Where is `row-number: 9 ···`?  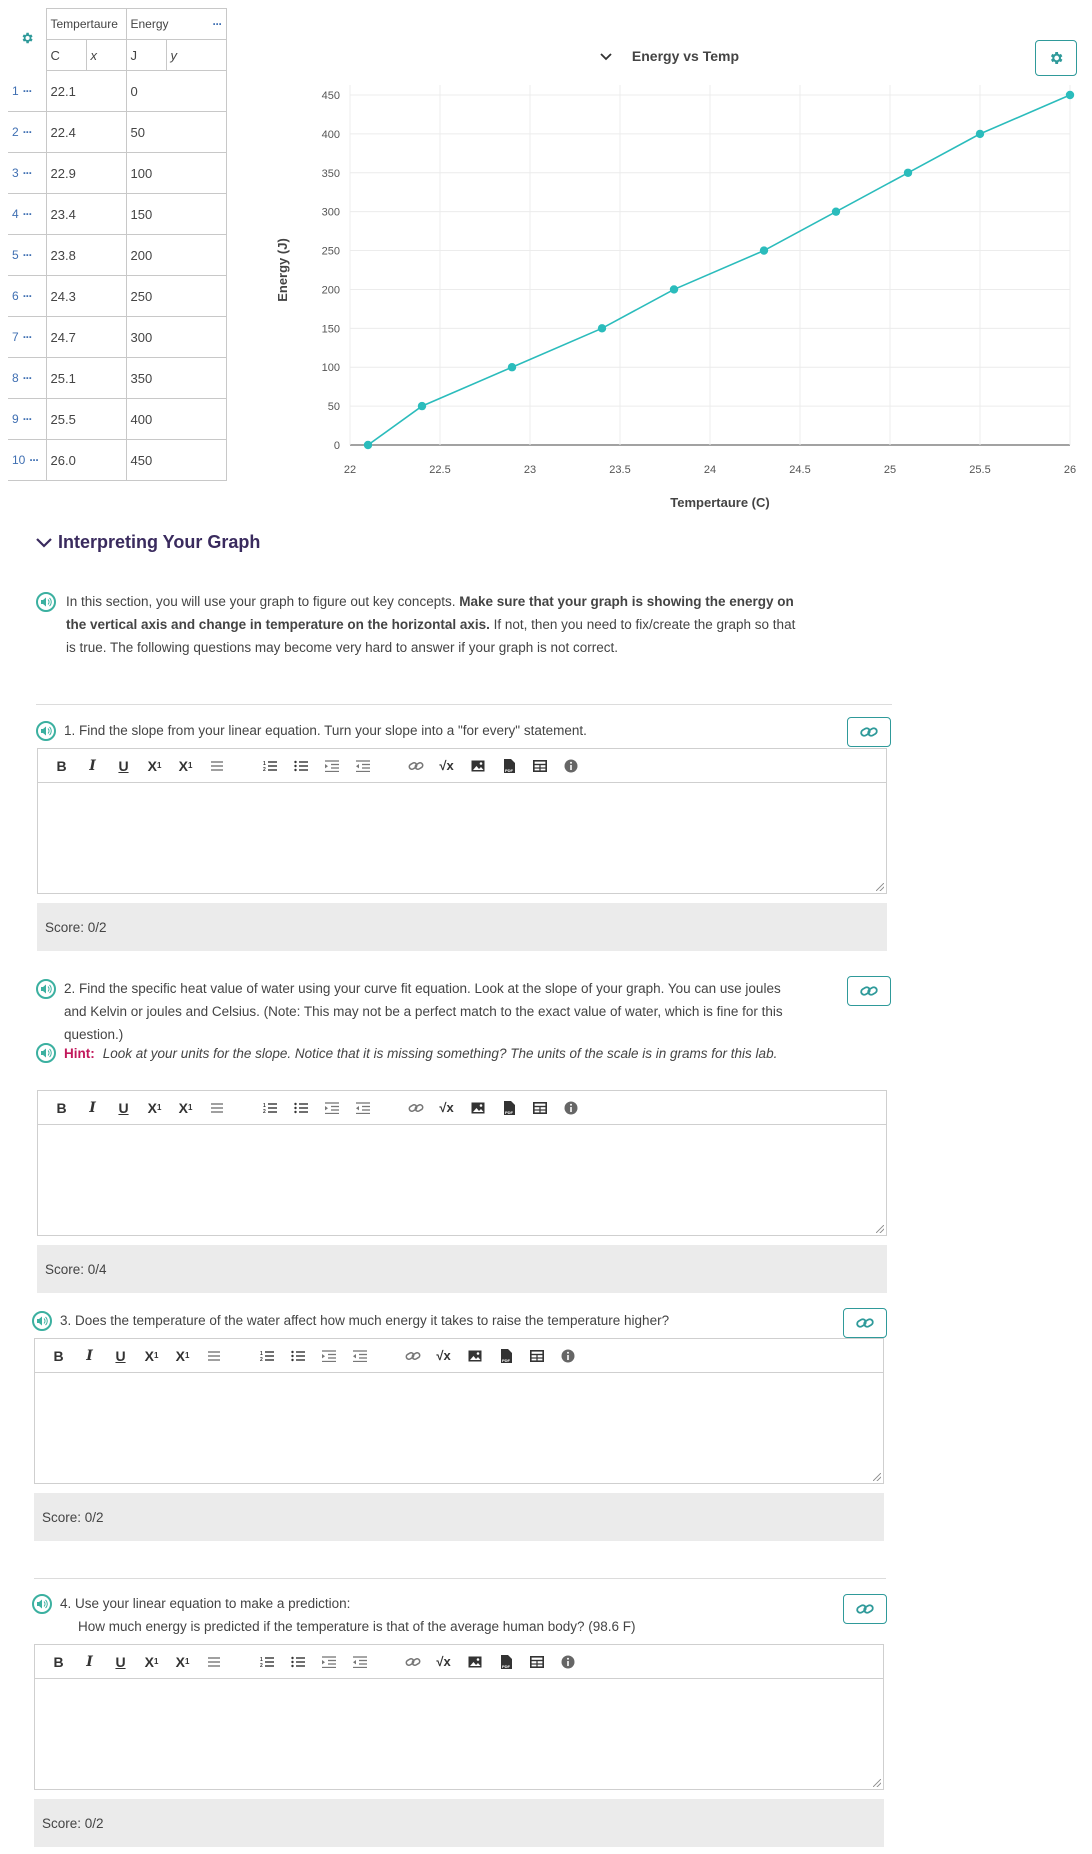 row-number: 9 ··· is located at coordinates (27, 419).